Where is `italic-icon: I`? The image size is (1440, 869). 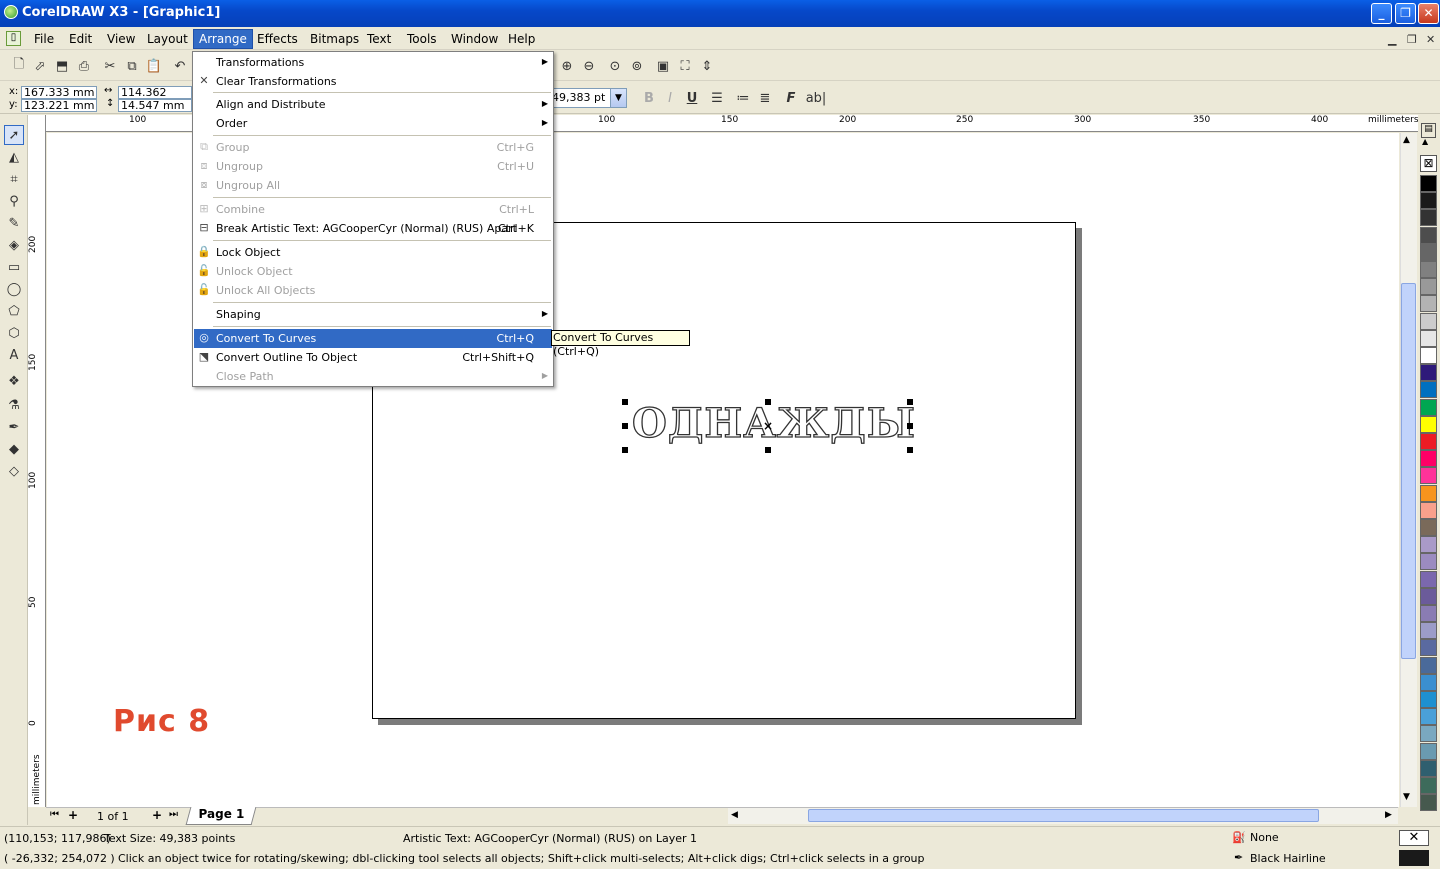 italic-icon: I is located at coordinates (670, 98).